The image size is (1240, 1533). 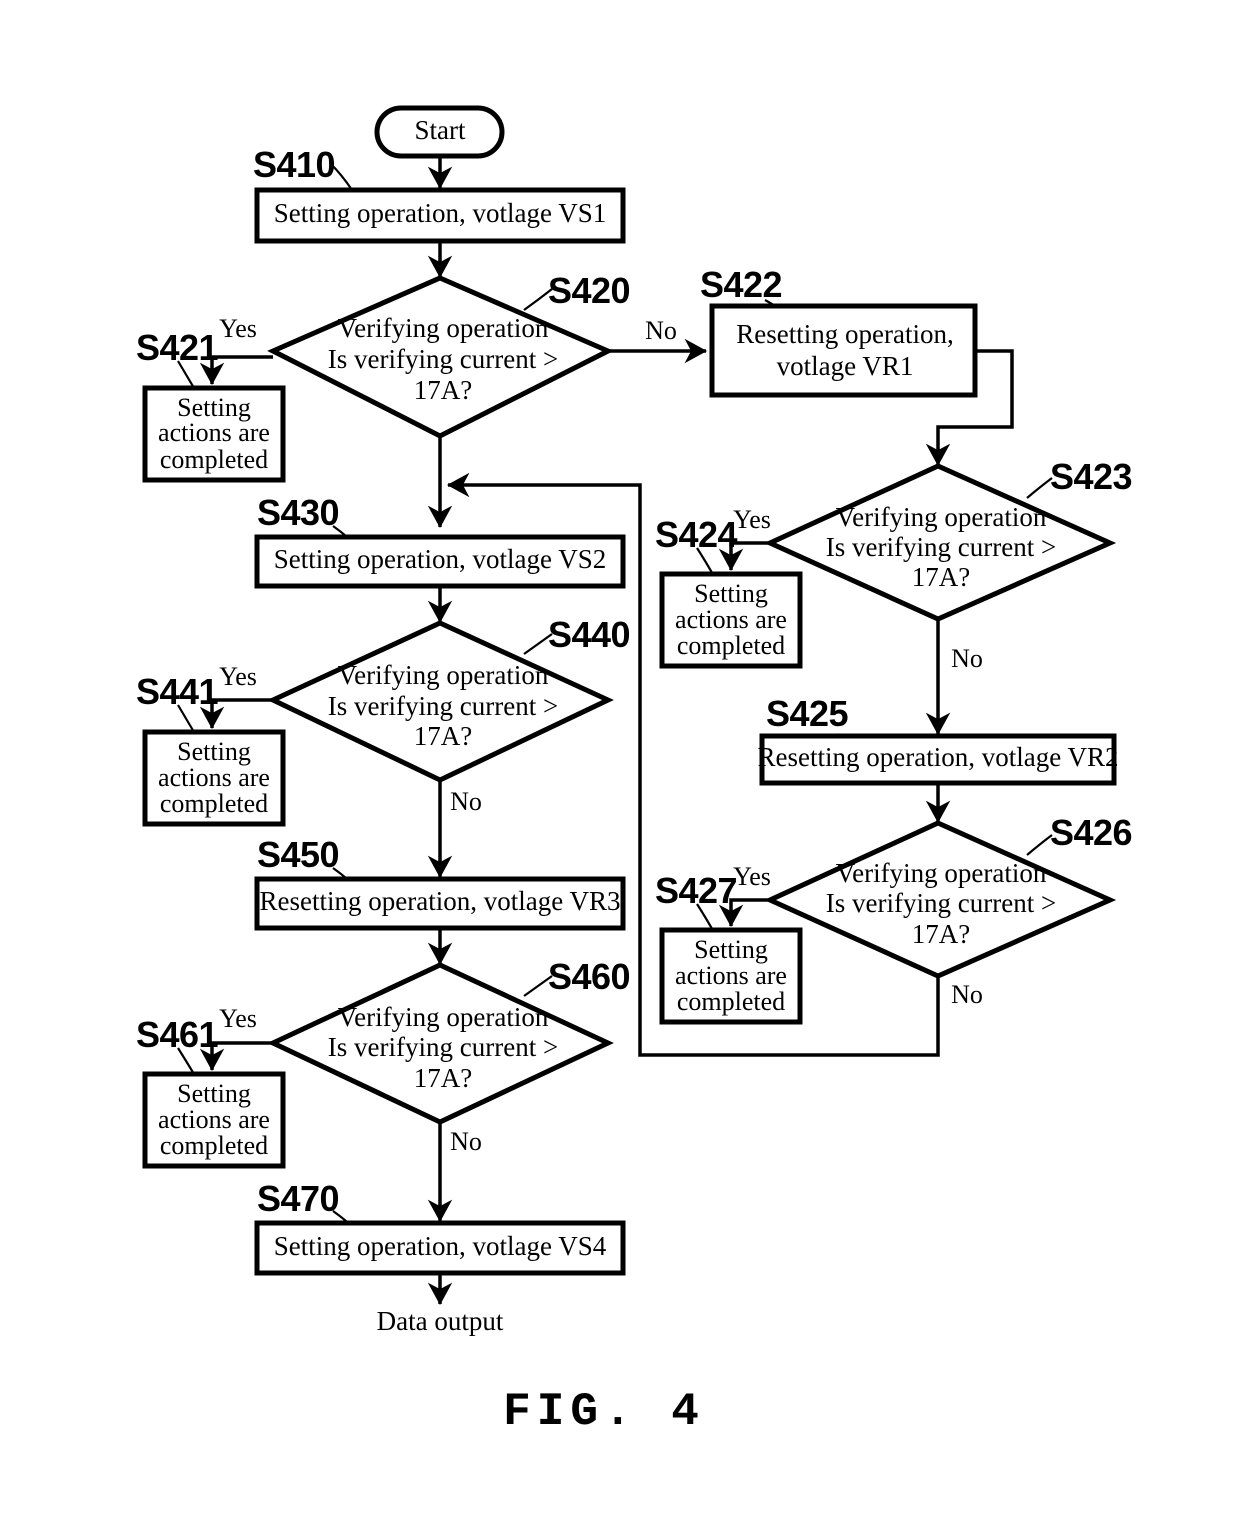 I want to click on node-s424-line3: completed, so click(x=731, y=645).